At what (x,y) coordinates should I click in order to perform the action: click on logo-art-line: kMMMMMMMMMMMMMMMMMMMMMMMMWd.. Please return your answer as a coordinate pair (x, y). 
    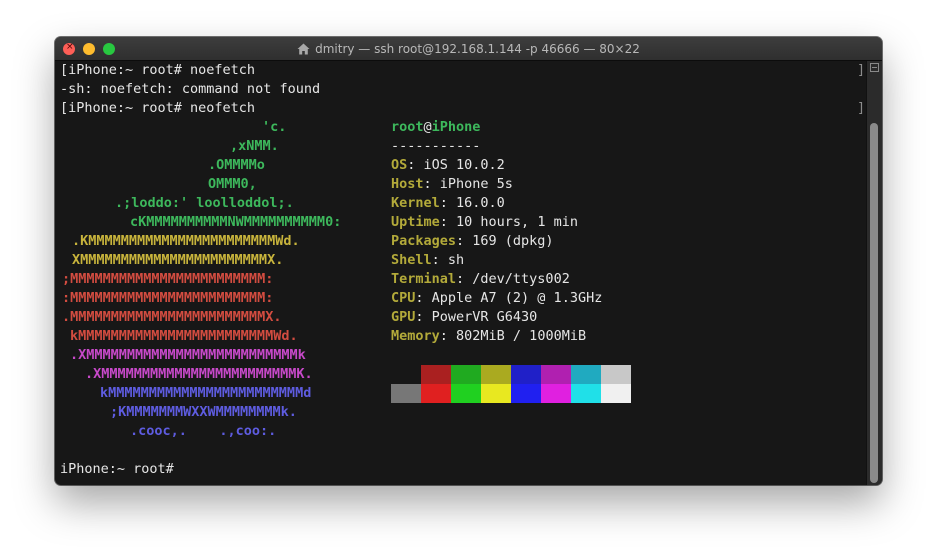
    Looking at the image, I should click on (184, 336).